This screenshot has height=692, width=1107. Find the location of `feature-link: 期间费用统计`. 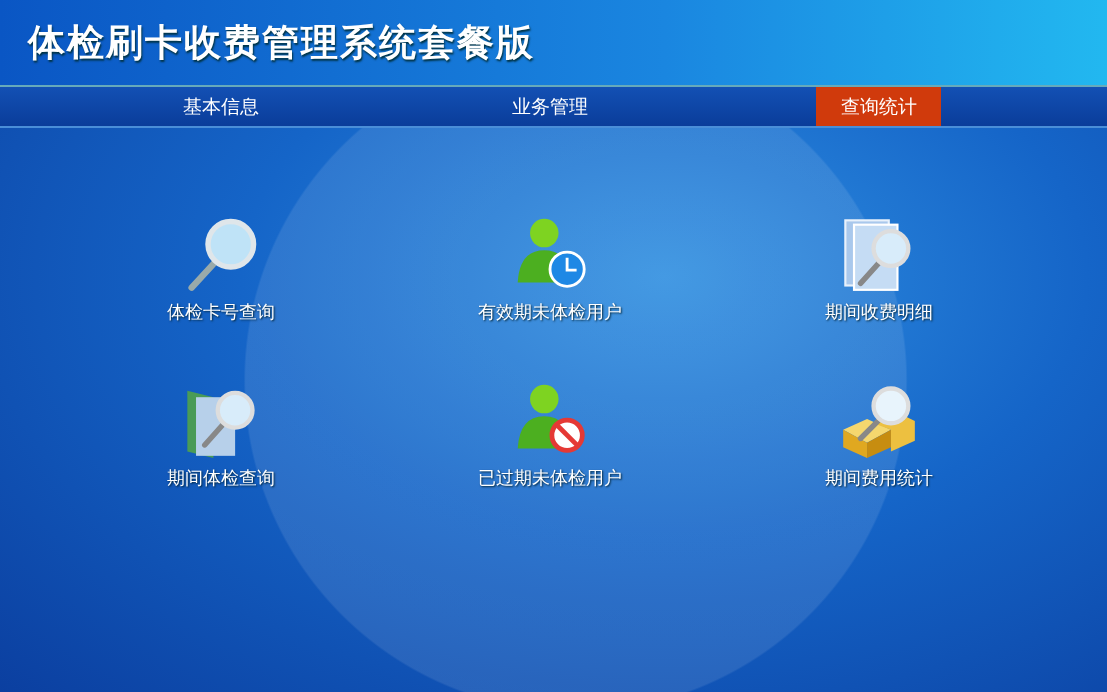

feature-link: 期间费用统计 is located at coordinates (879, 478).